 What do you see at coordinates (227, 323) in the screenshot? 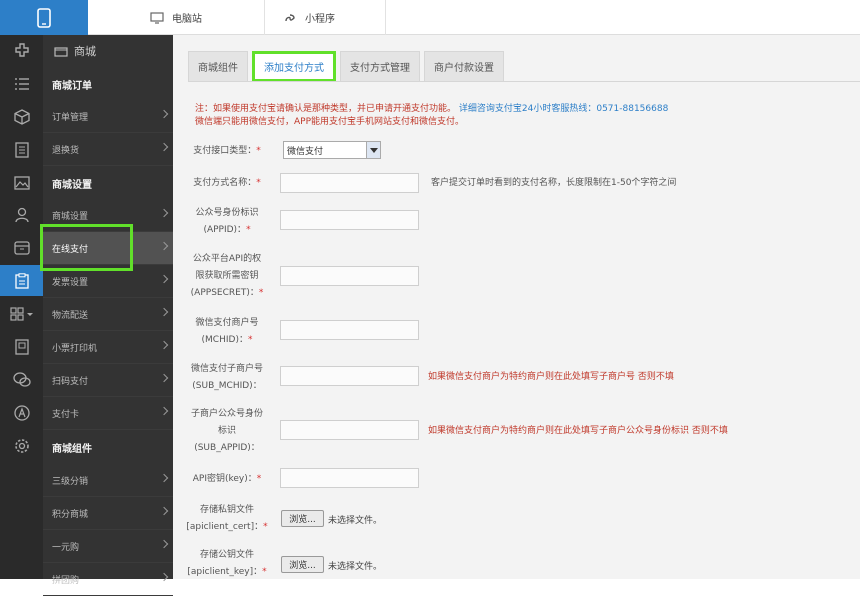
I see `label-text: 微信支付商户号` at bounding box center [227, 323].